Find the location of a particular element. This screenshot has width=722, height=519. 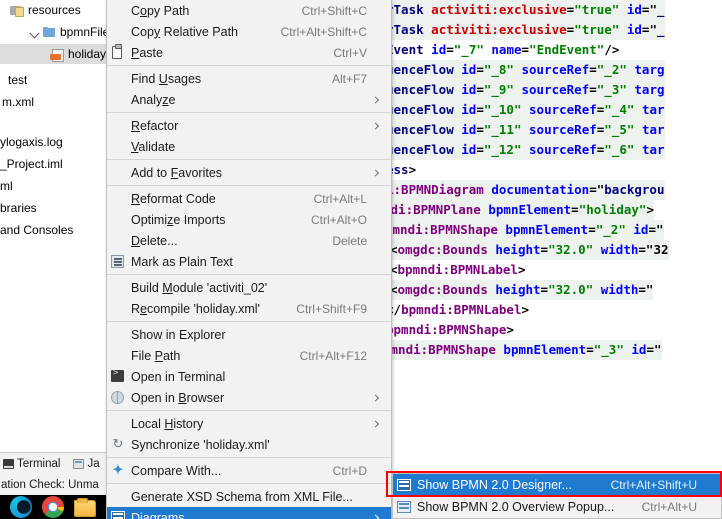

chevron-down-icon is located at coordinates (35, 32).